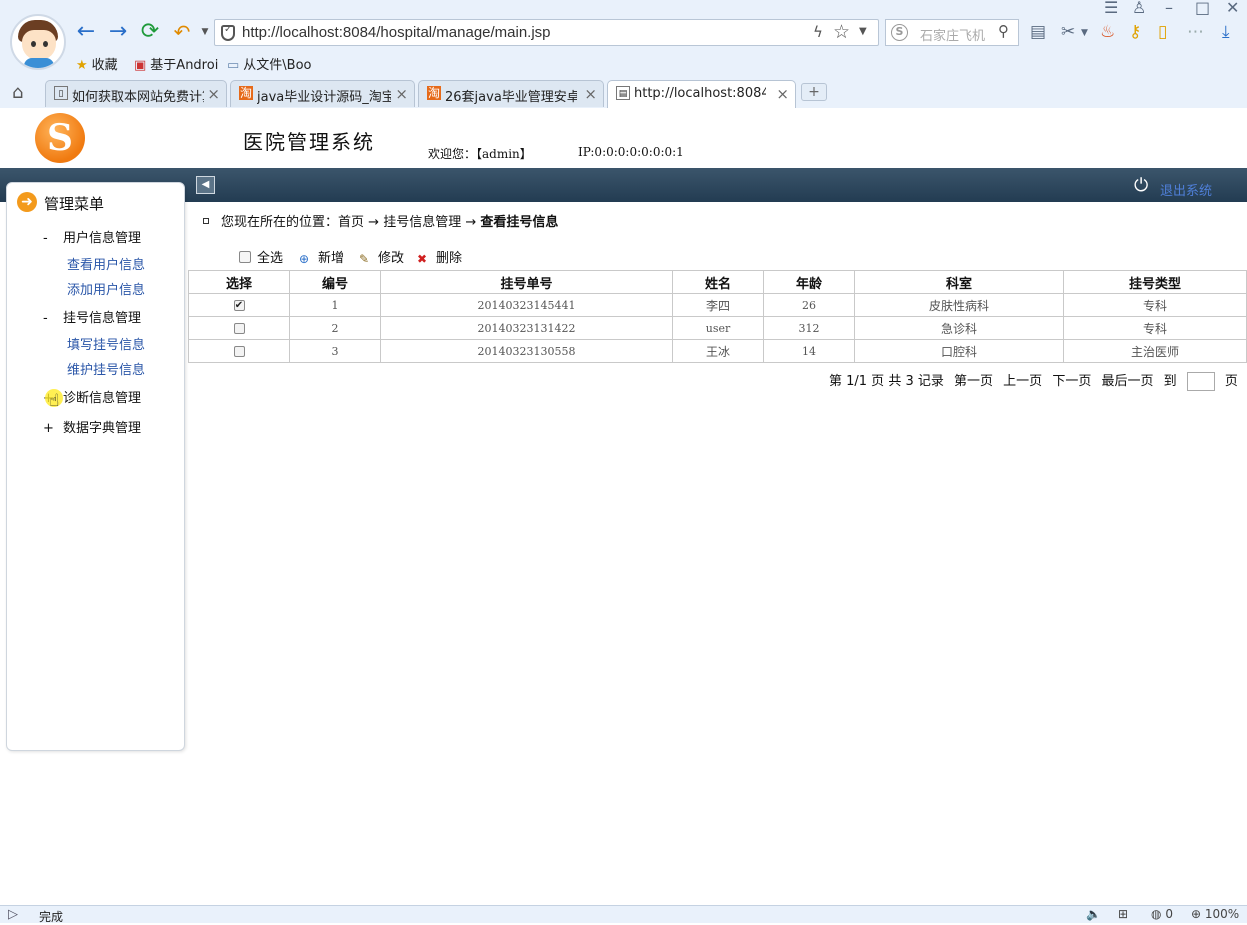 The height and width of the screenshot is (925, 1247). What do you see at coordinates (335, 351) in the screenshot?
I see `cell-id: 3` at bounding box center [335, 351].